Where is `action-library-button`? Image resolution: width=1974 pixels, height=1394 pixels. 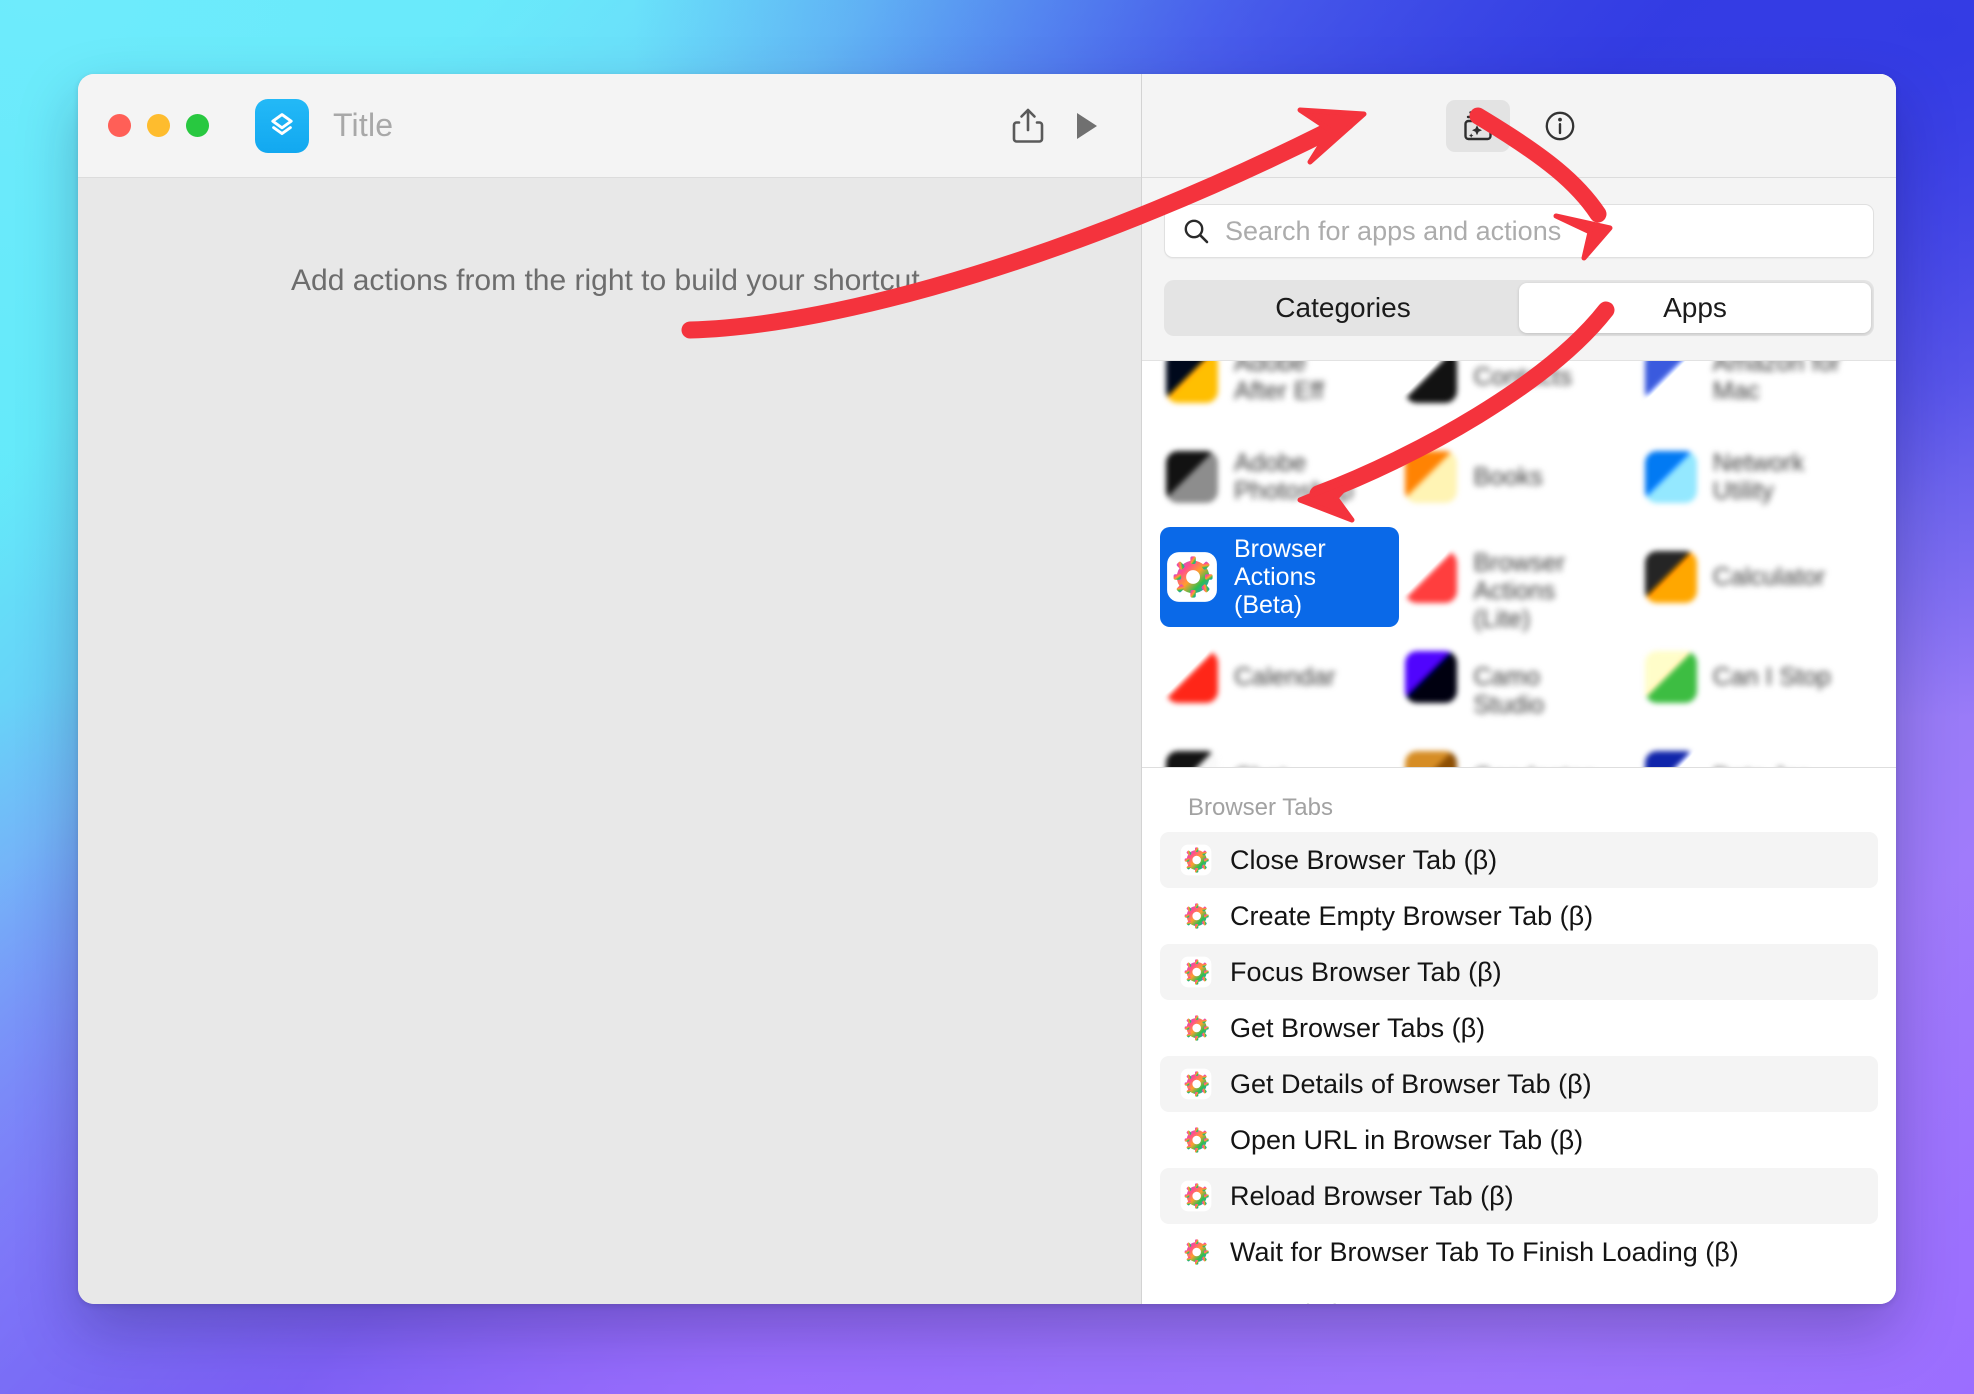 action-library-button is located at coordinates (1478, 125).